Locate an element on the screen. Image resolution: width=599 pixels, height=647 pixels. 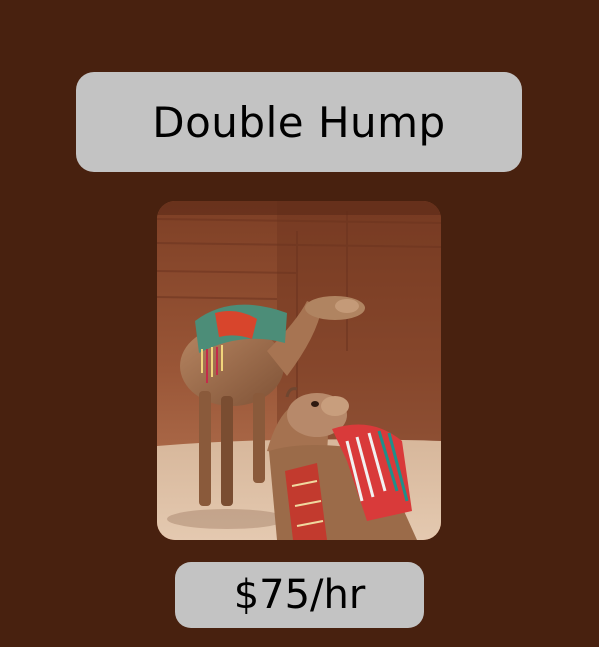
price-label: $75/hr is located at coordinates (299, 595).